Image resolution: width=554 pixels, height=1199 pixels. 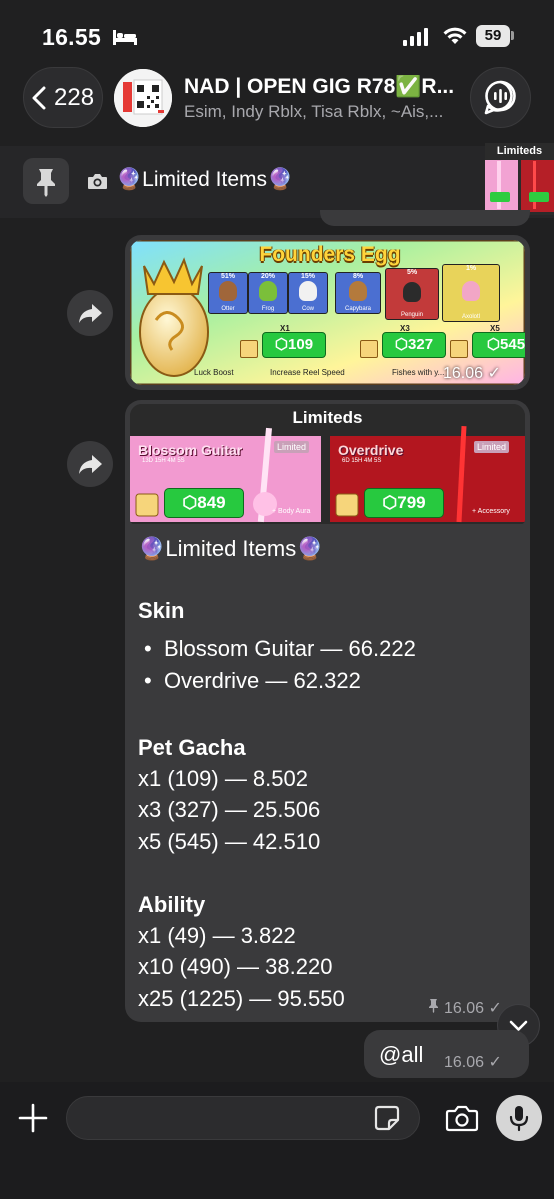 I want to click on skin-title: Skin, so click(x=161, y=610).